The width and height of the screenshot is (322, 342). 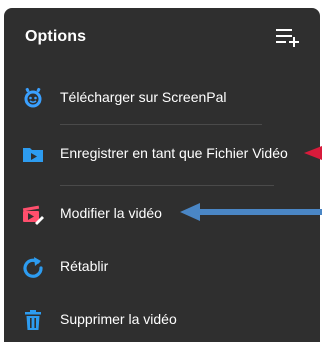 What do you see at coordinates (84, 266) in the screenshot?
I see `menu-item-label: Rétablir` at bounding box center [84, 266].